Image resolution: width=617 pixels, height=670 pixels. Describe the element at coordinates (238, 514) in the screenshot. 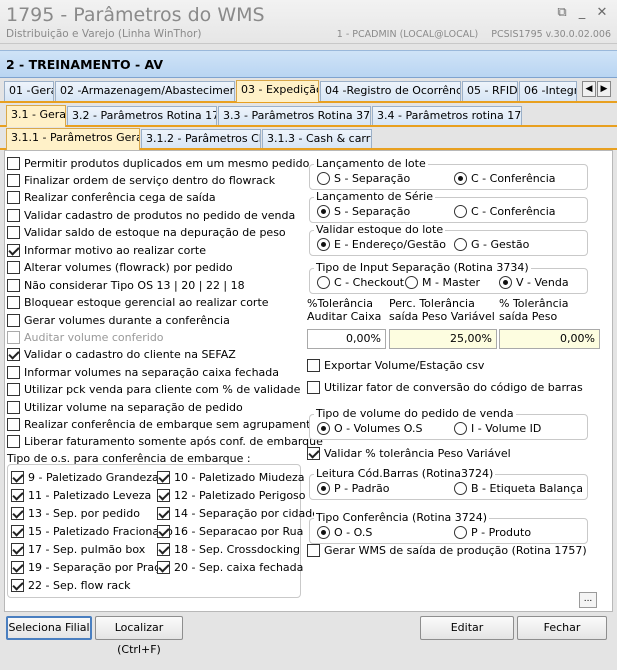

I see `checkbox-os-14: 14 - Separação por cidade` at that location.